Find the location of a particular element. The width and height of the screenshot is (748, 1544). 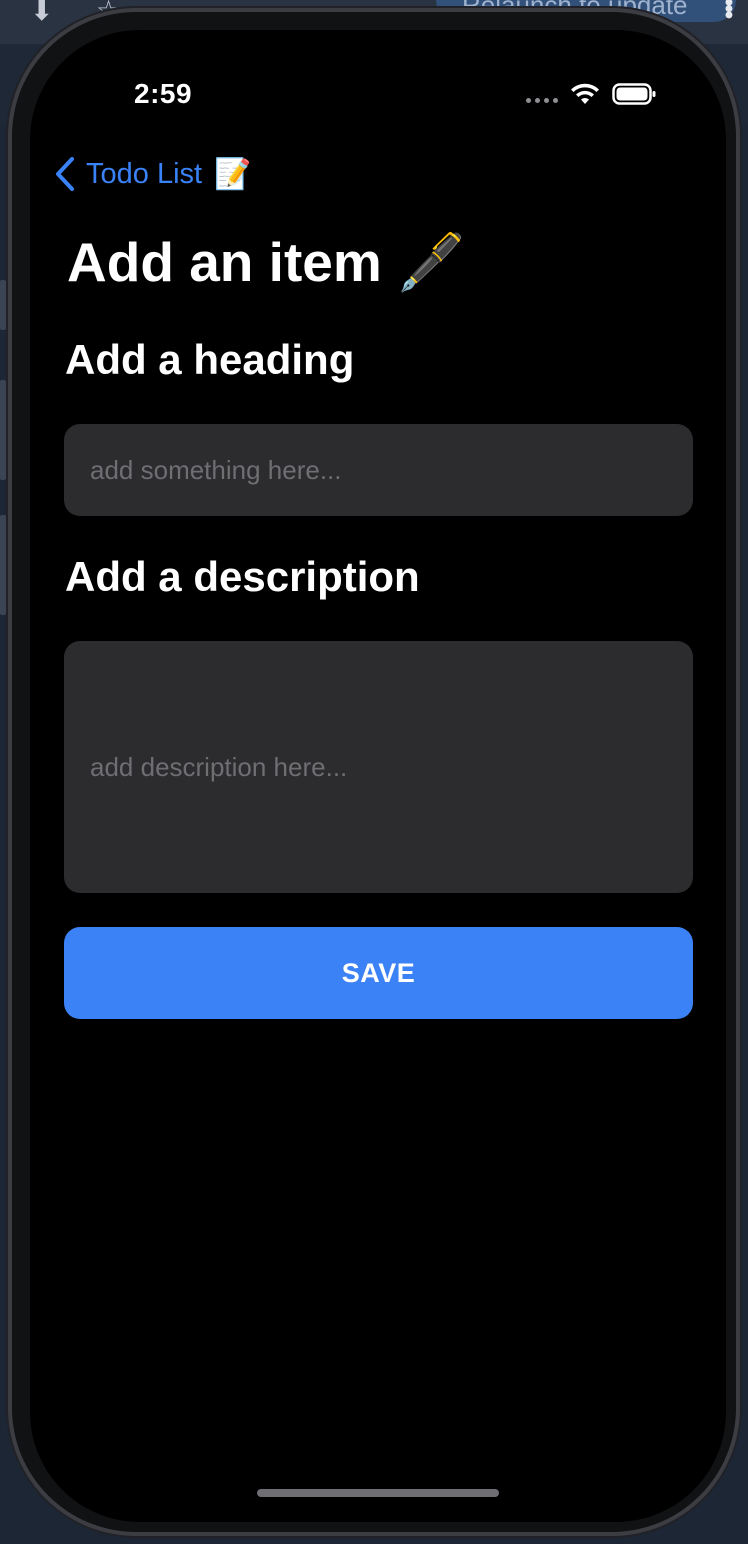

battery-icon is located at coordinates (634, 94).